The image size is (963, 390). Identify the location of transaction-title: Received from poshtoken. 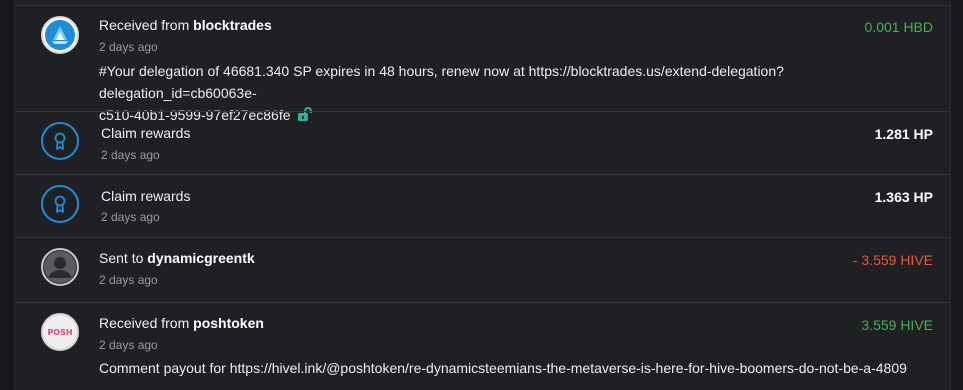
(181, 323).